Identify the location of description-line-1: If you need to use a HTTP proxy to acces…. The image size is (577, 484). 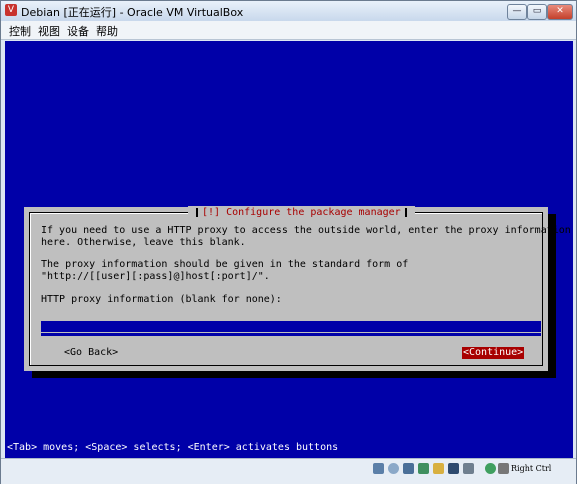
(306, 230).